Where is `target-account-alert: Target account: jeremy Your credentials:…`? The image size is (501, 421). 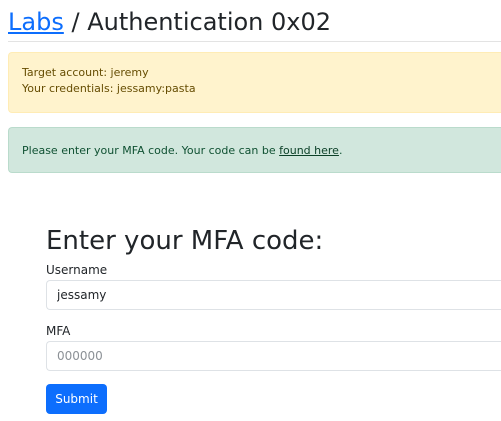 target-account-alert: Target account: jeremy Your credentials:… is located at coordinates (254, 82).